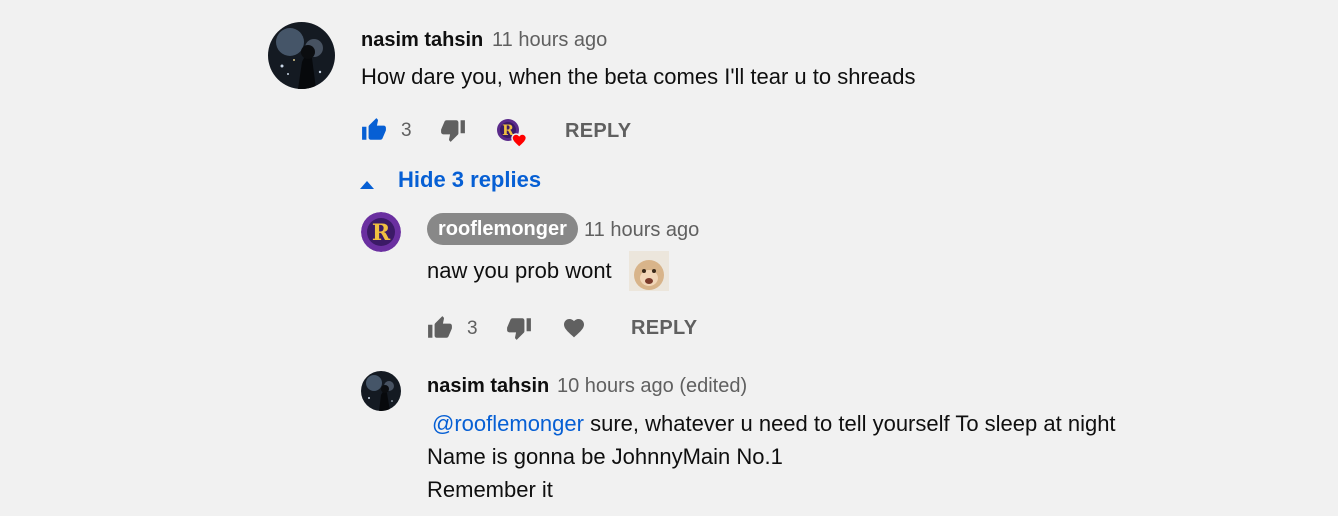  What do you see at coordinates (508, 423) in the screenshot?
I see `mention-link: @rooflemonger` at bounding box center [508, 423].